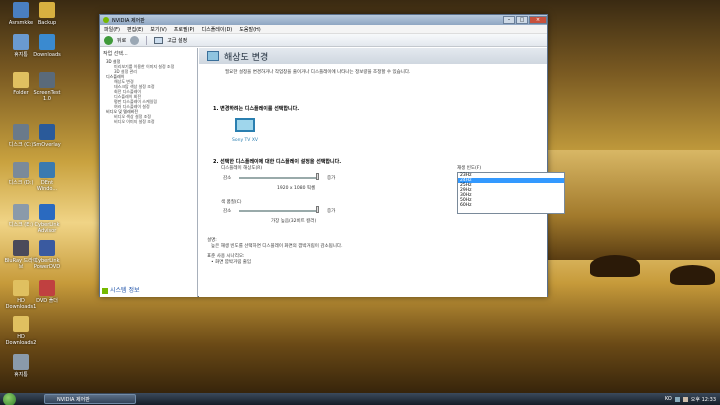 The width and height of the screenshot is (720, 405). Describe the element at coordinates (323, 40) in the screenshot. I see `toolbar: 뒤로 고급 설정` at that location.